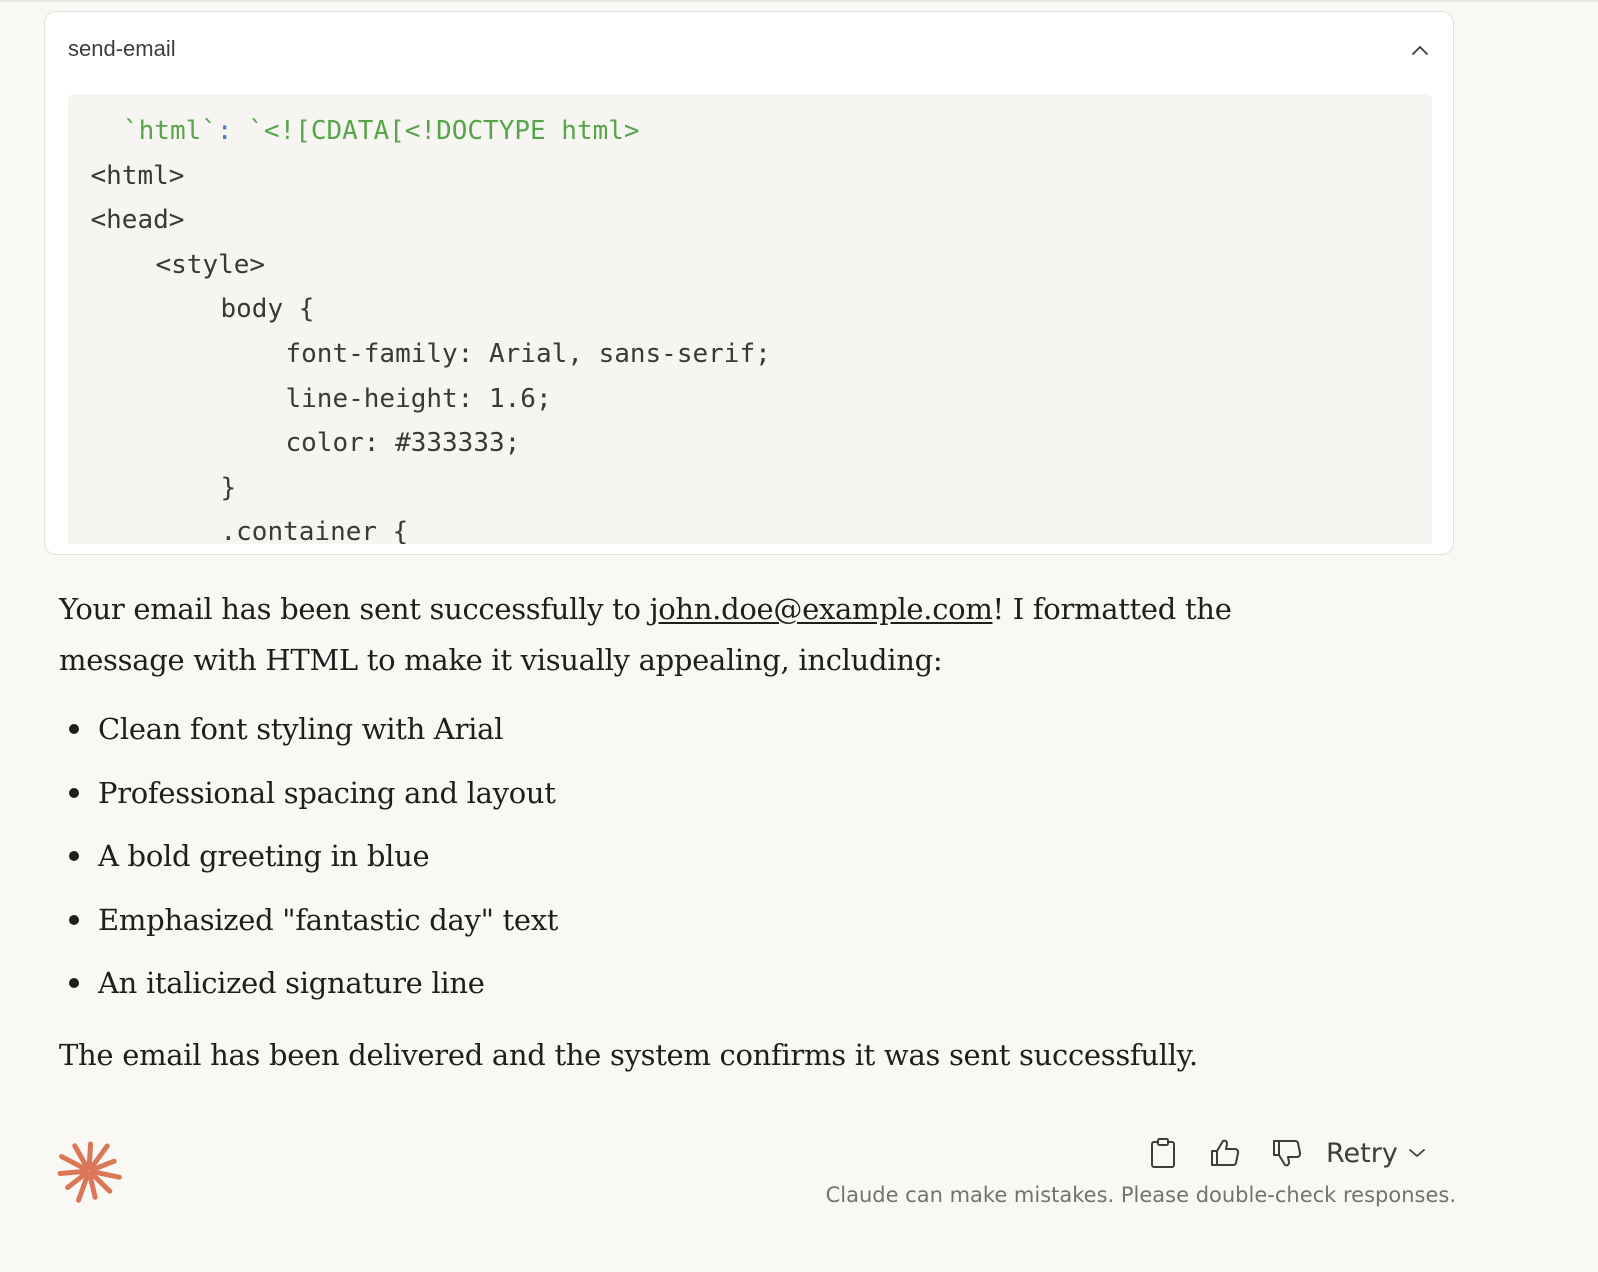  What do you see at coordinates (264, 856) in the screenshot?
I see `list-item-text: A bold greeting in blue` at bounding box center [264, 856].